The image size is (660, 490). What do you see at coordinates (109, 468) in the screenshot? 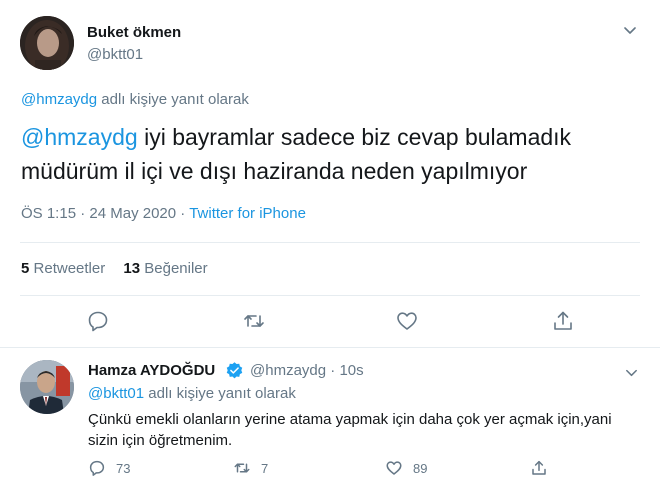
I see `reply-action: 73` at bounding box center [109, 468].